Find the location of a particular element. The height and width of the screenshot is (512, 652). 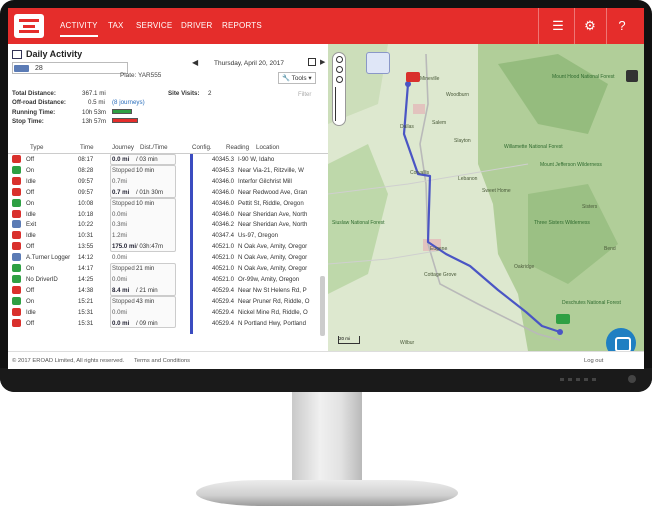

table-row: Idle 10:31 1.2mi 40347.4 Us-97, Oregon is located at coordinates (168, 235).